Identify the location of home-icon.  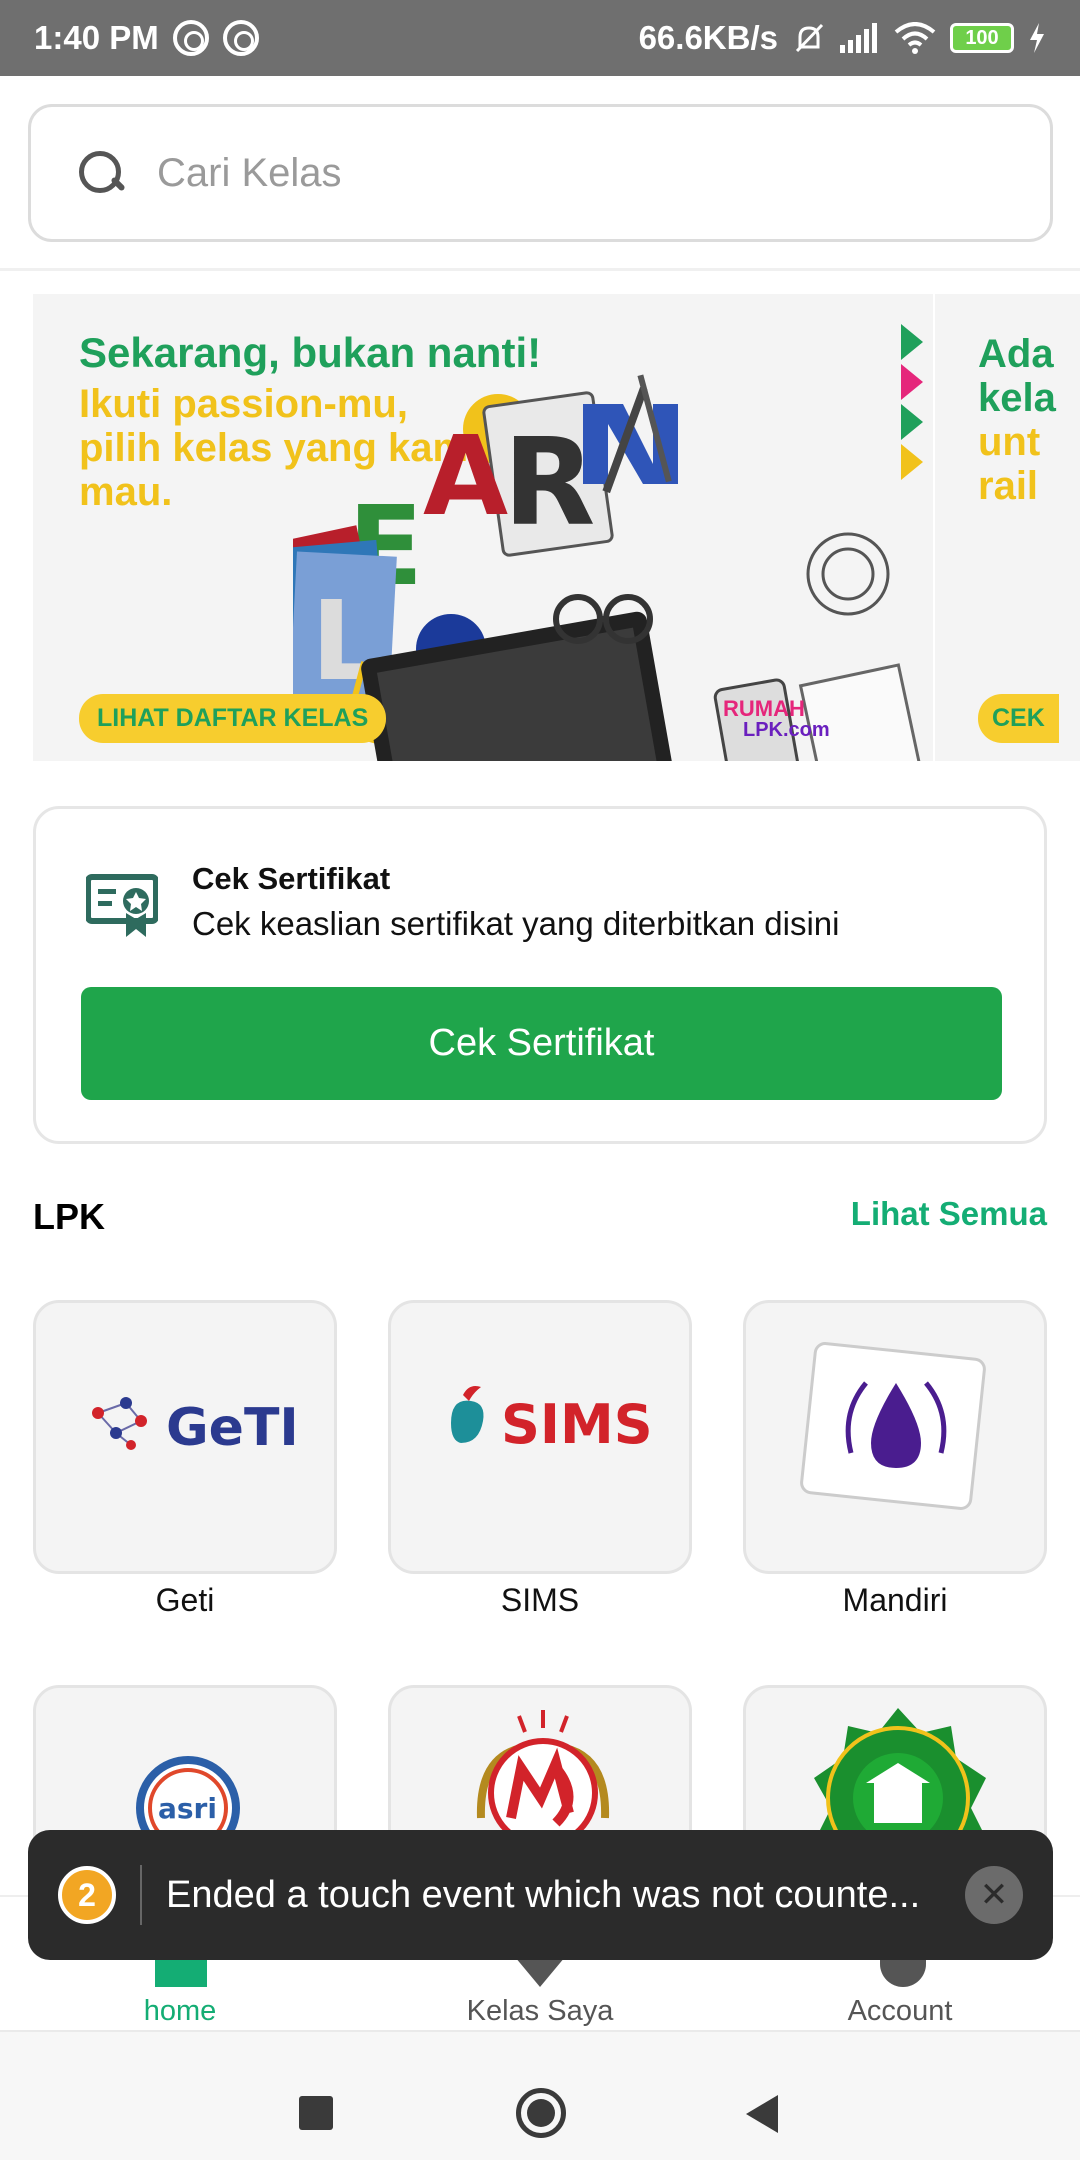
(181, 1972).